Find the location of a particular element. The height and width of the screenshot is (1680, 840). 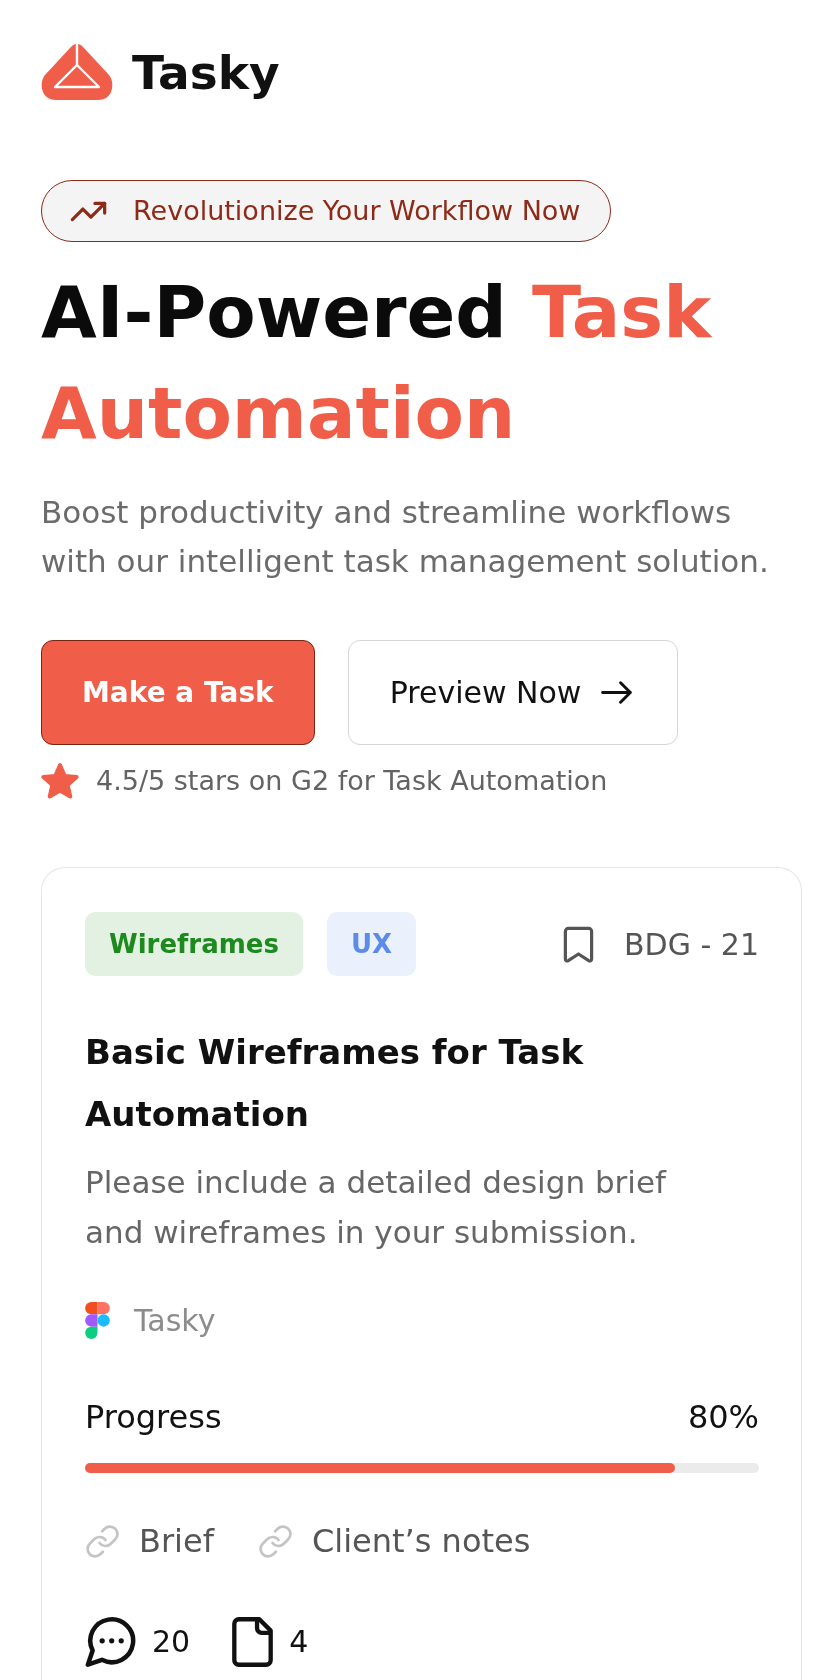

star-icon is located at coordinates (60, 781).